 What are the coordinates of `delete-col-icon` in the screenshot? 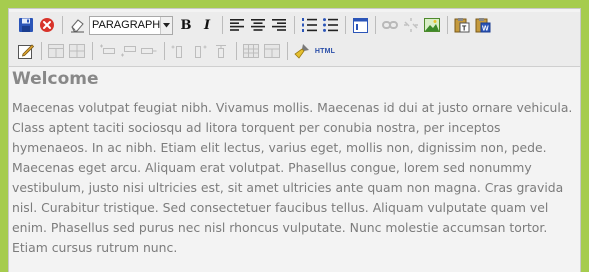 It's located at (221, 51).